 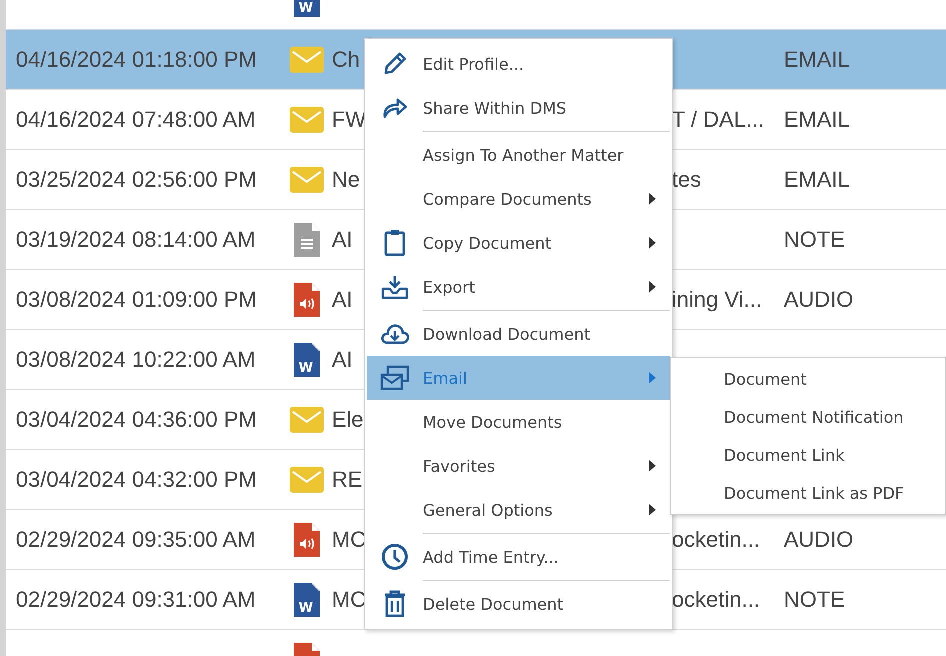 I want to click on name-cell: RE, so click(x=347, y=479).